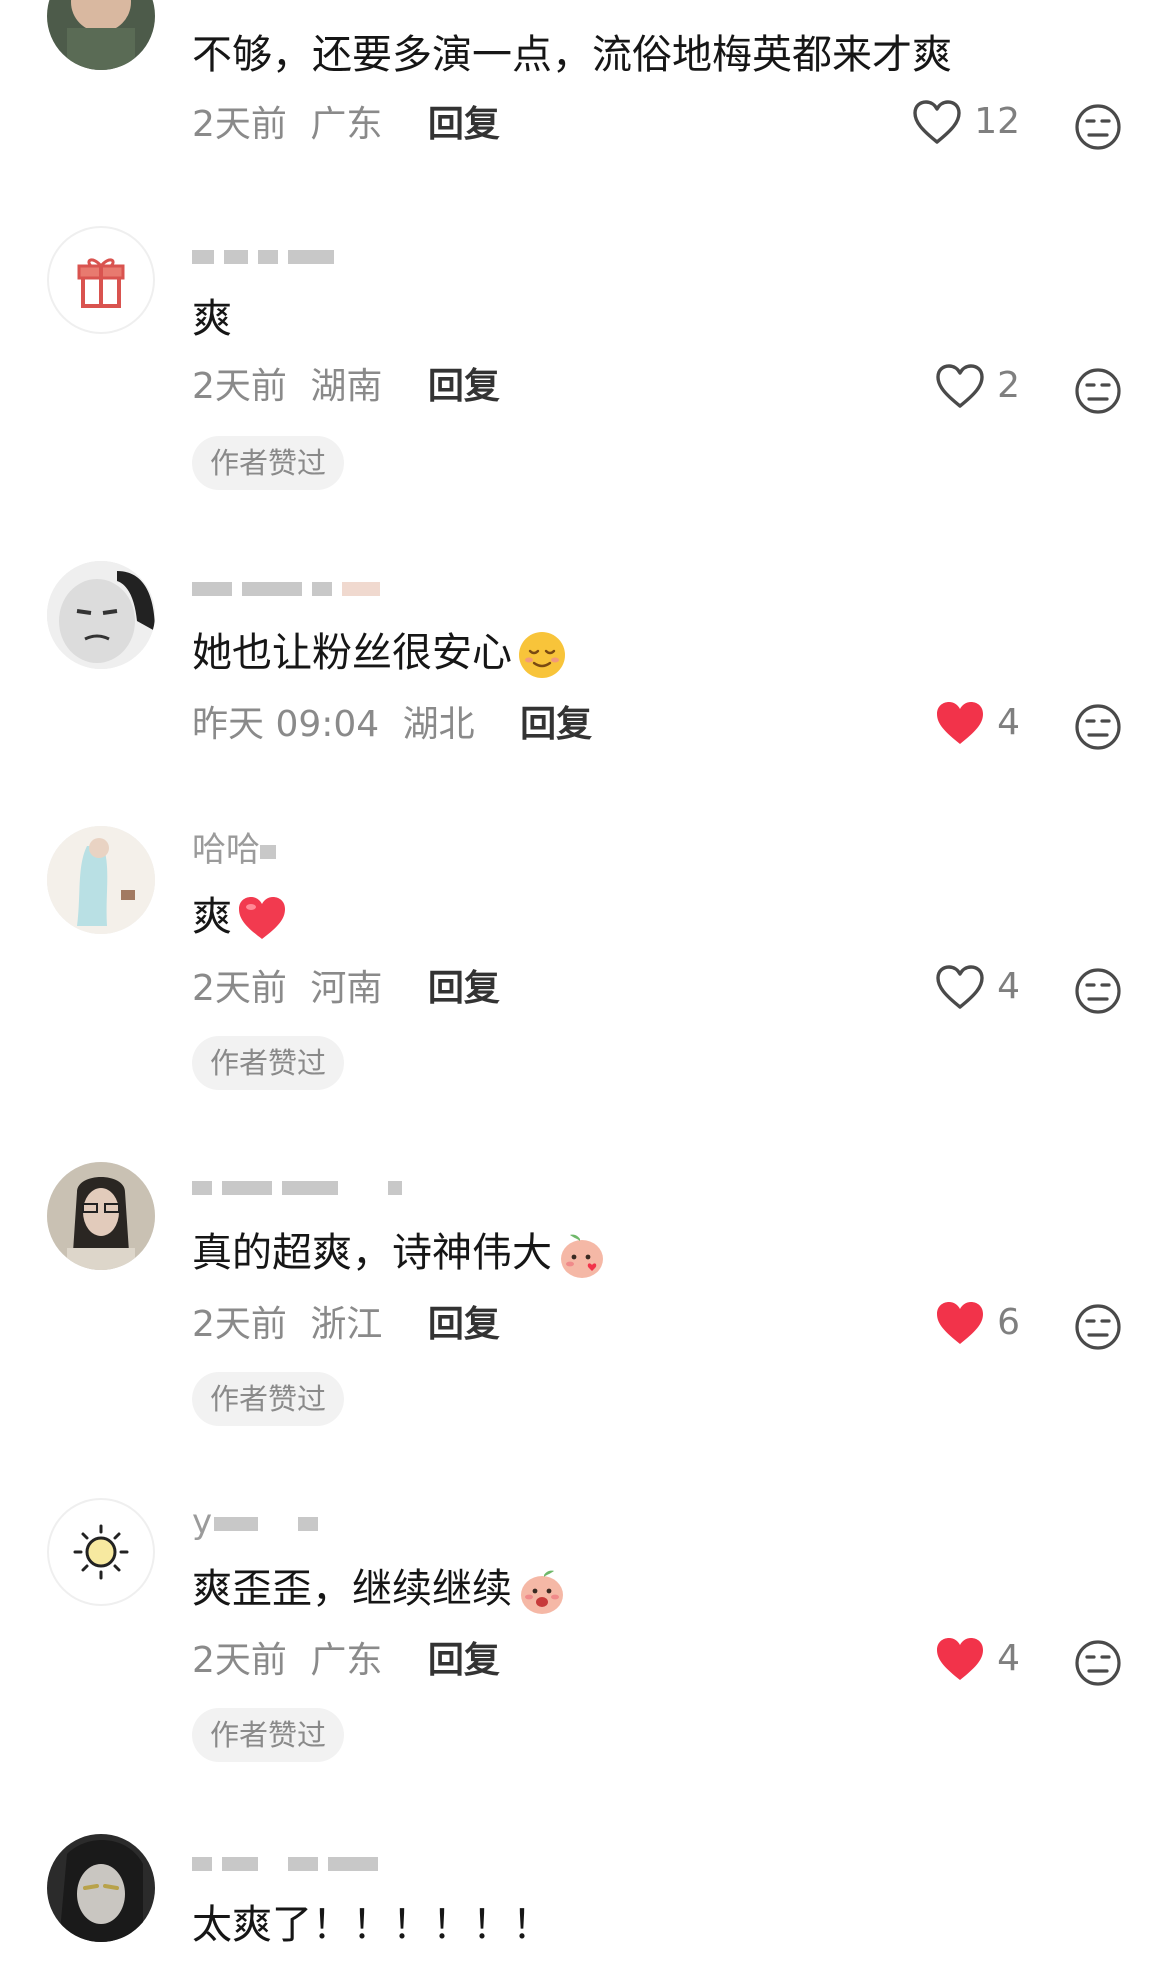  What do you see at coordinates (260, 1522) in the screenshot?
I see `username: y` at bounding box center [260, 1522].